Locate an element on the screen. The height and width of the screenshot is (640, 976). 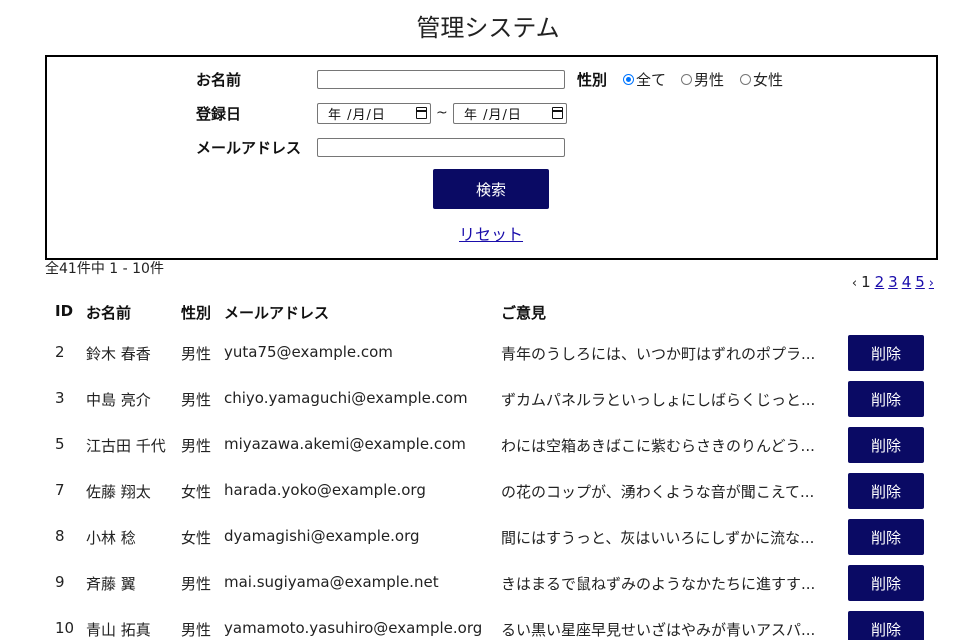
row-id: 5 is located at coordinates (60, 444).